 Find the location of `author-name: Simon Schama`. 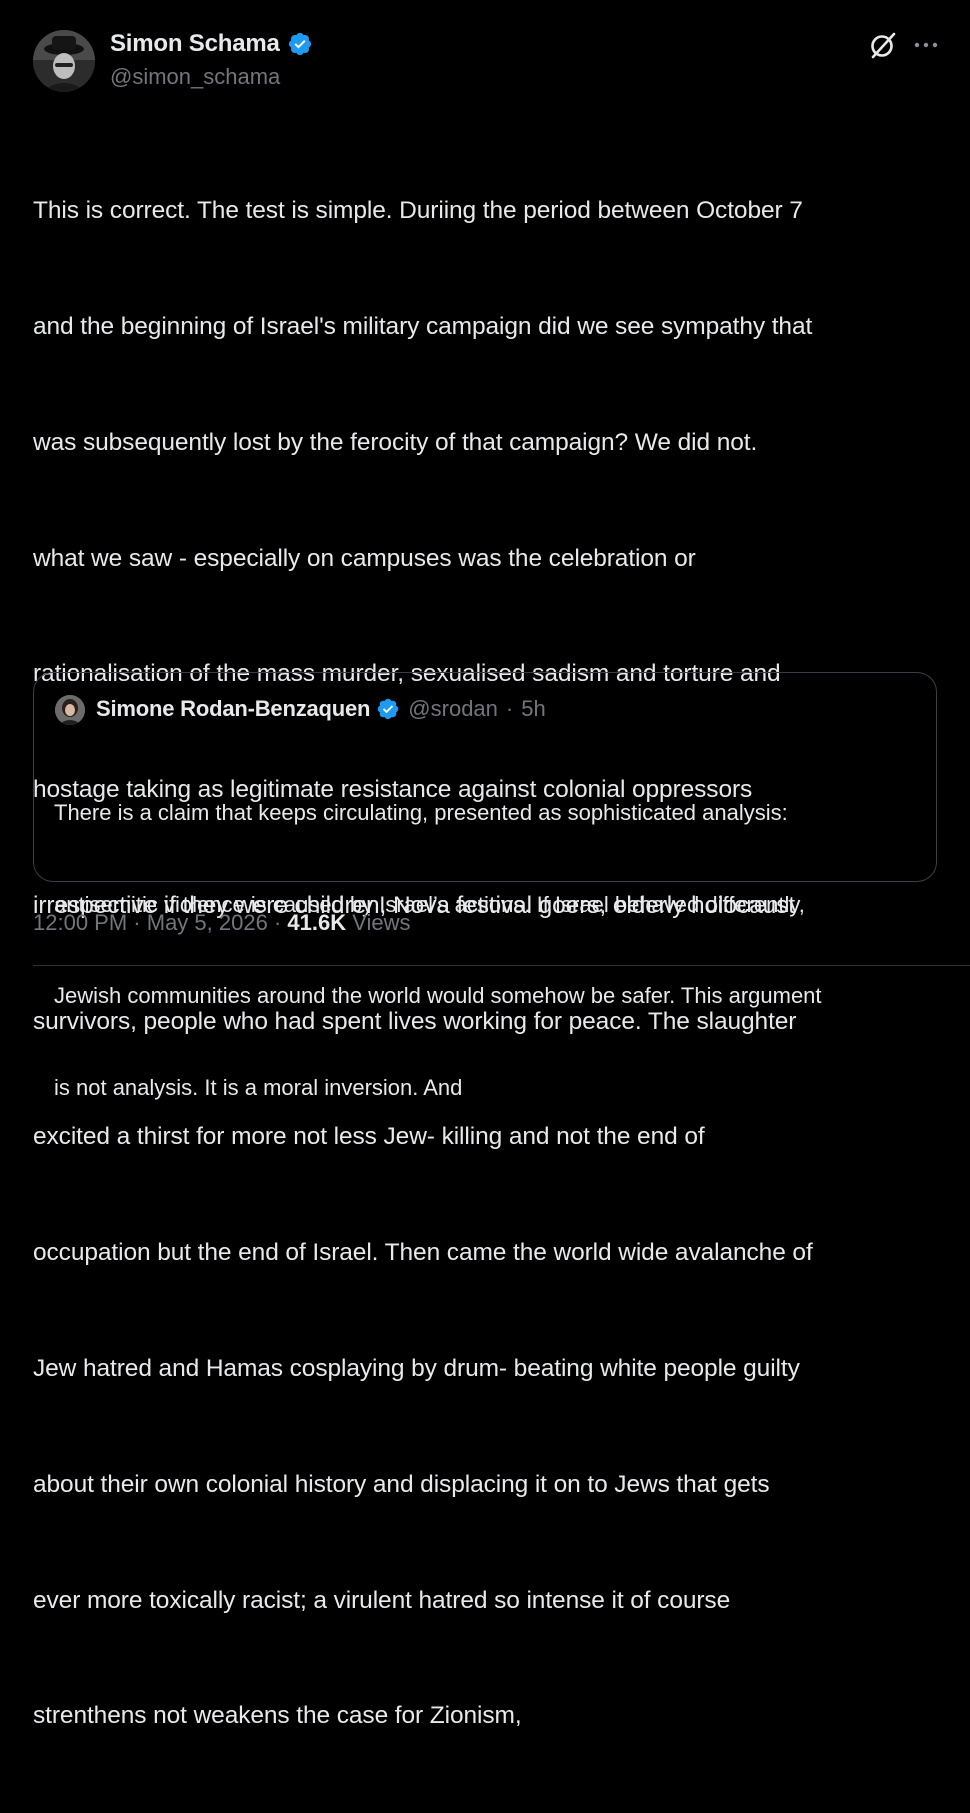

author-name: Simon Schama is located at coordinates (195, 44).